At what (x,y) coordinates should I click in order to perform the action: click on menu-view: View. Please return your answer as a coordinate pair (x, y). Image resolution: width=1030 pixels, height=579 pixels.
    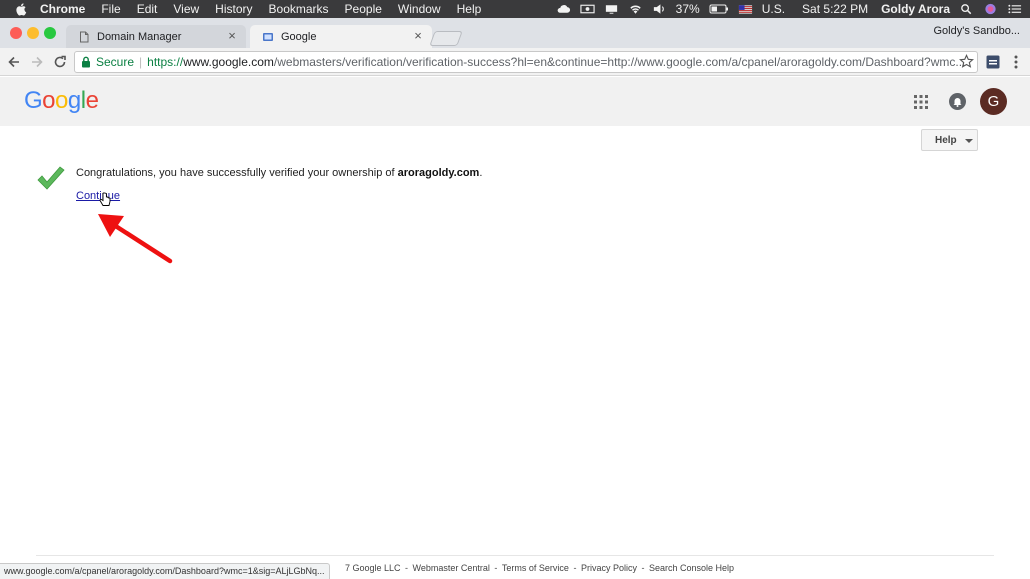
    Looking at the image, I should click on (186, 9).